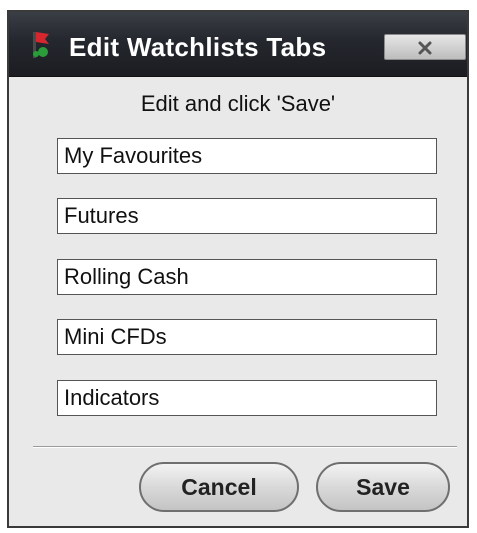  I want to click on dialog-title: Edit Watchlists Tabs, so click(198, 47).